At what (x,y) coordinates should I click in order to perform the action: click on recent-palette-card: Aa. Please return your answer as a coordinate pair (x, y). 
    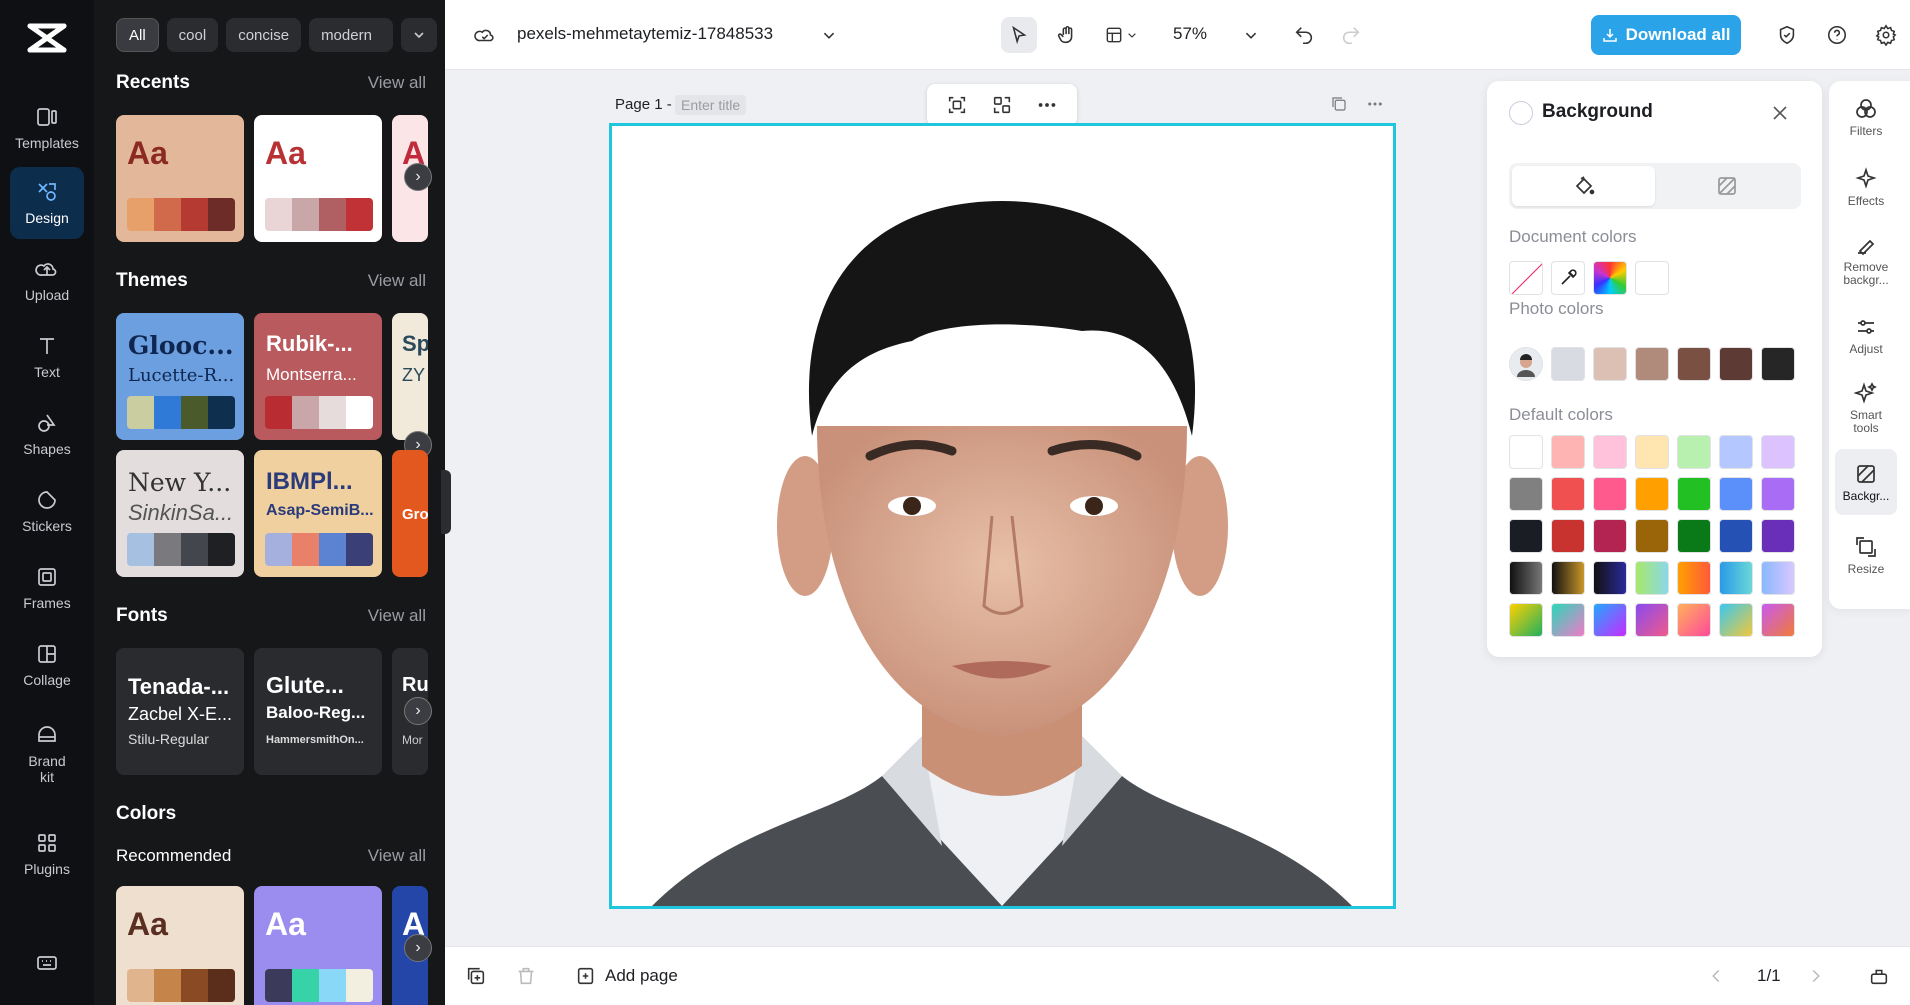
    Looking at the image, I should click on (318, 178).